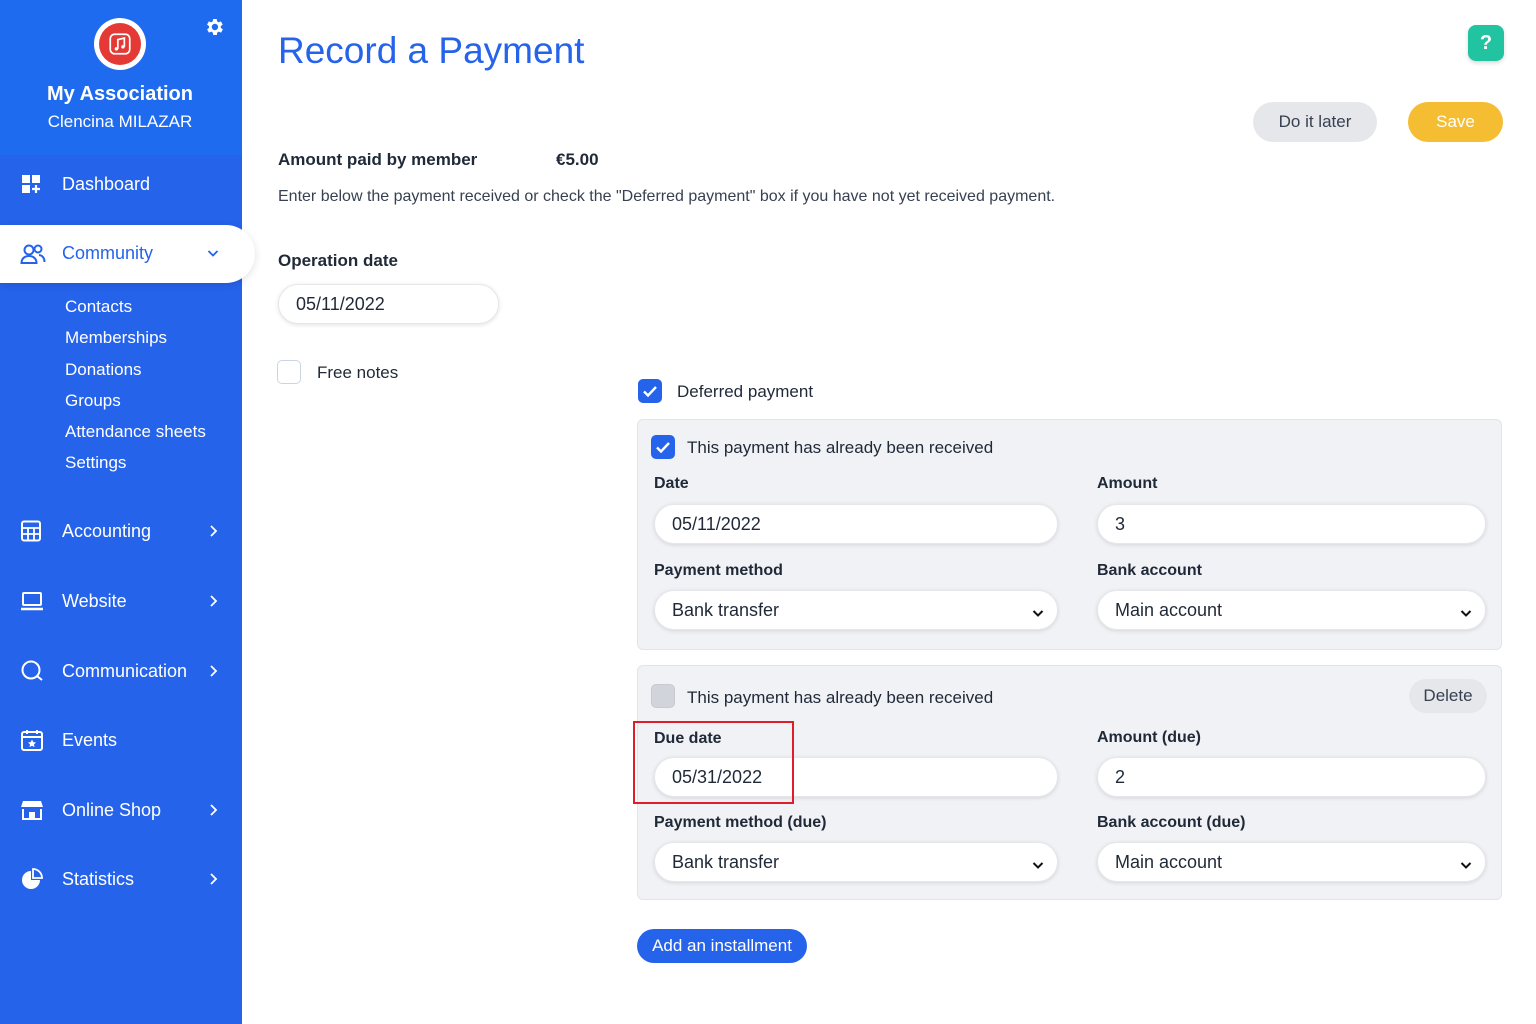 This screenshot has width=1536, height=1024. Describe the element at coordinates (856, 524) in the screenshot. I see `date-input-1: 05/11/2022` at that location.